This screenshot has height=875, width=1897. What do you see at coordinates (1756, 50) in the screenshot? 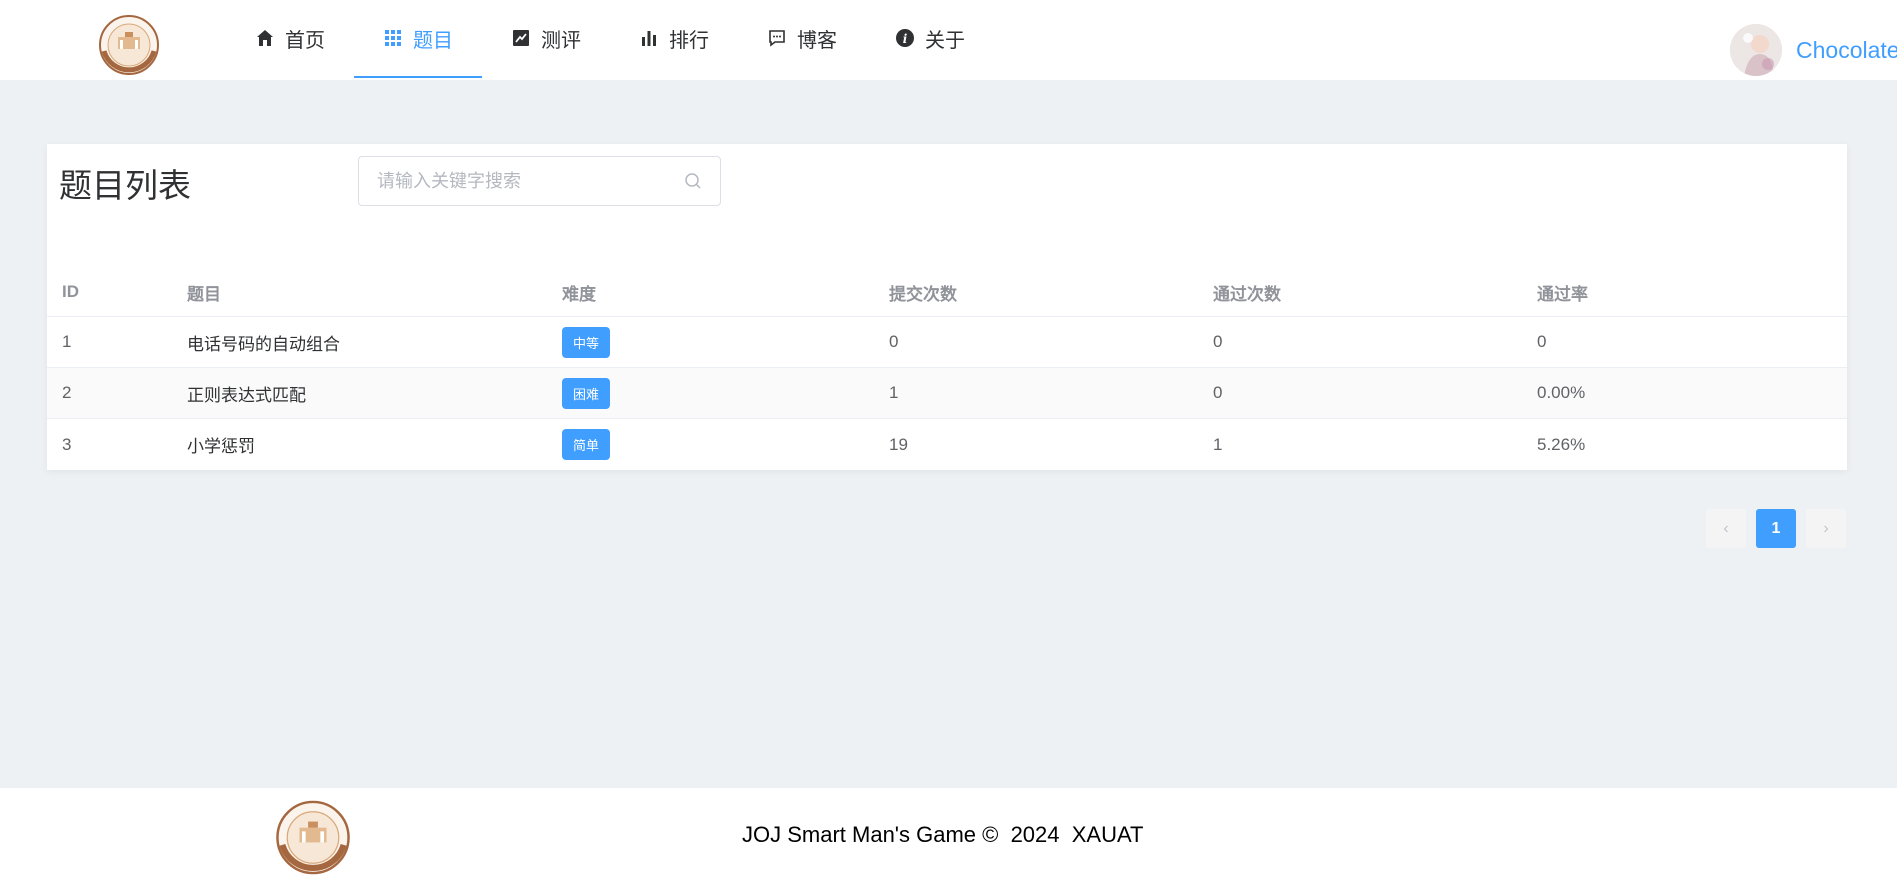
I see `avatar` at bounding box center [1756, 50].